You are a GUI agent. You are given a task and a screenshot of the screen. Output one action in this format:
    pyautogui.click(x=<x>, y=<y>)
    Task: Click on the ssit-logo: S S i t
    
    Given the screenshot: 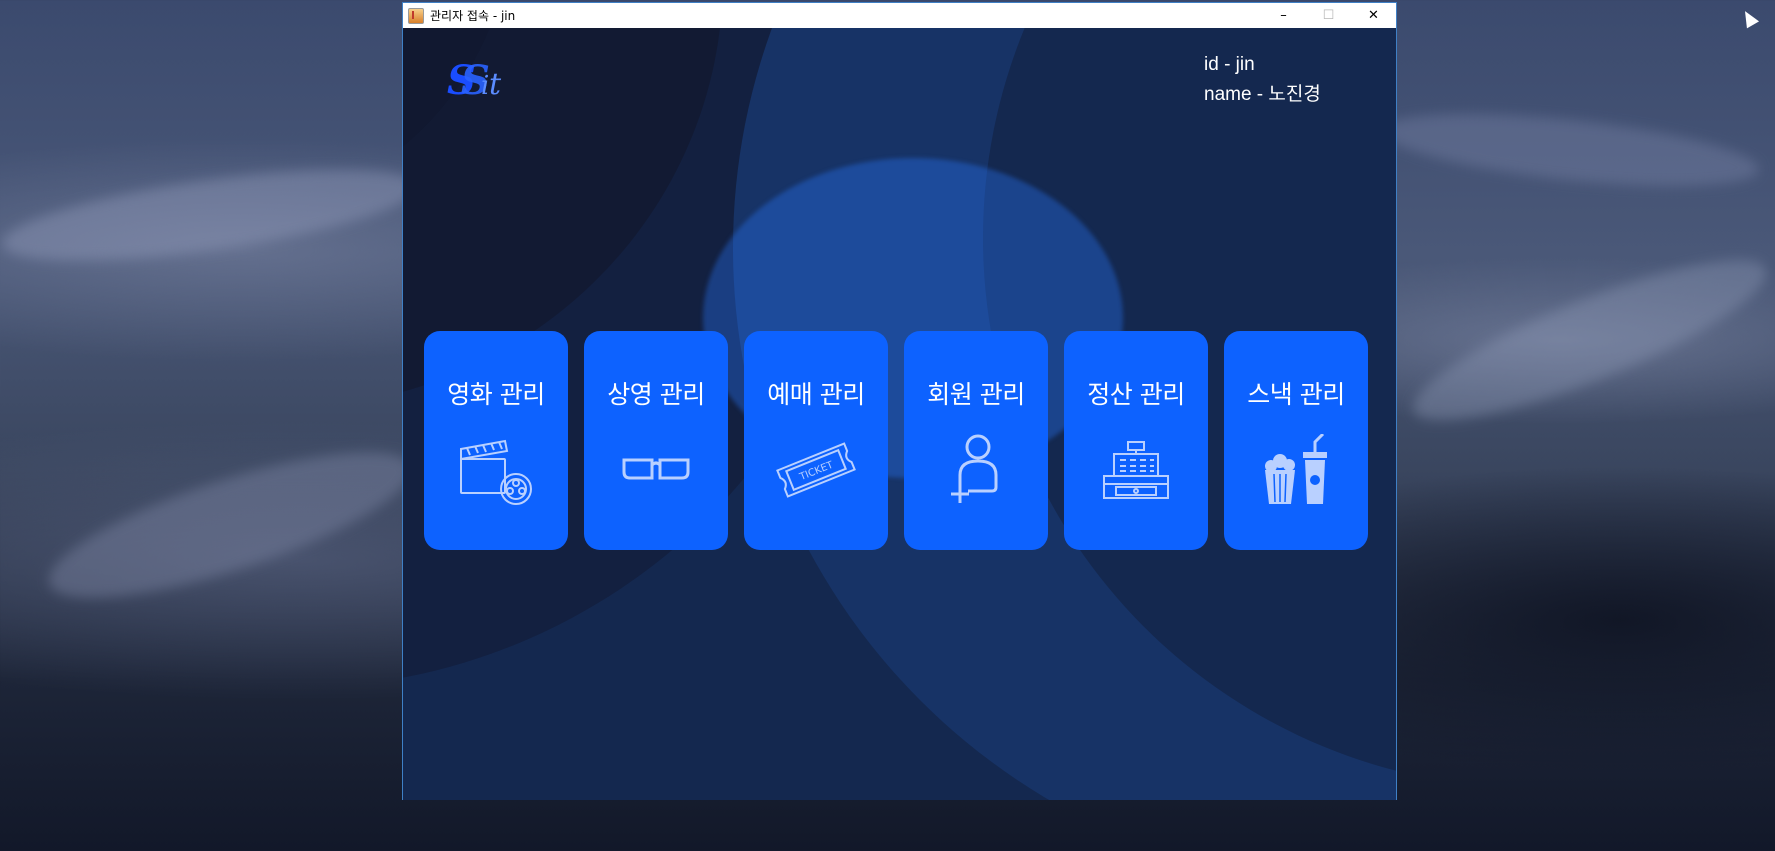 What is the action you would take?
    pyautogui.click(x=474, y=80)
    